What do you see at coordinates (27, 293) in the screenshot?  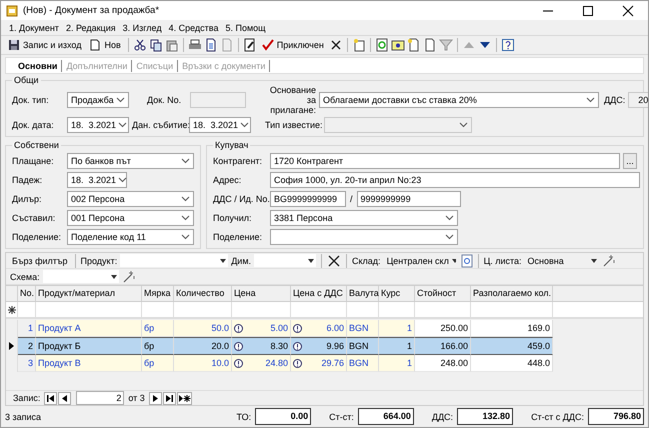 I see `column-header: No.` at bounding box center [27, 293].